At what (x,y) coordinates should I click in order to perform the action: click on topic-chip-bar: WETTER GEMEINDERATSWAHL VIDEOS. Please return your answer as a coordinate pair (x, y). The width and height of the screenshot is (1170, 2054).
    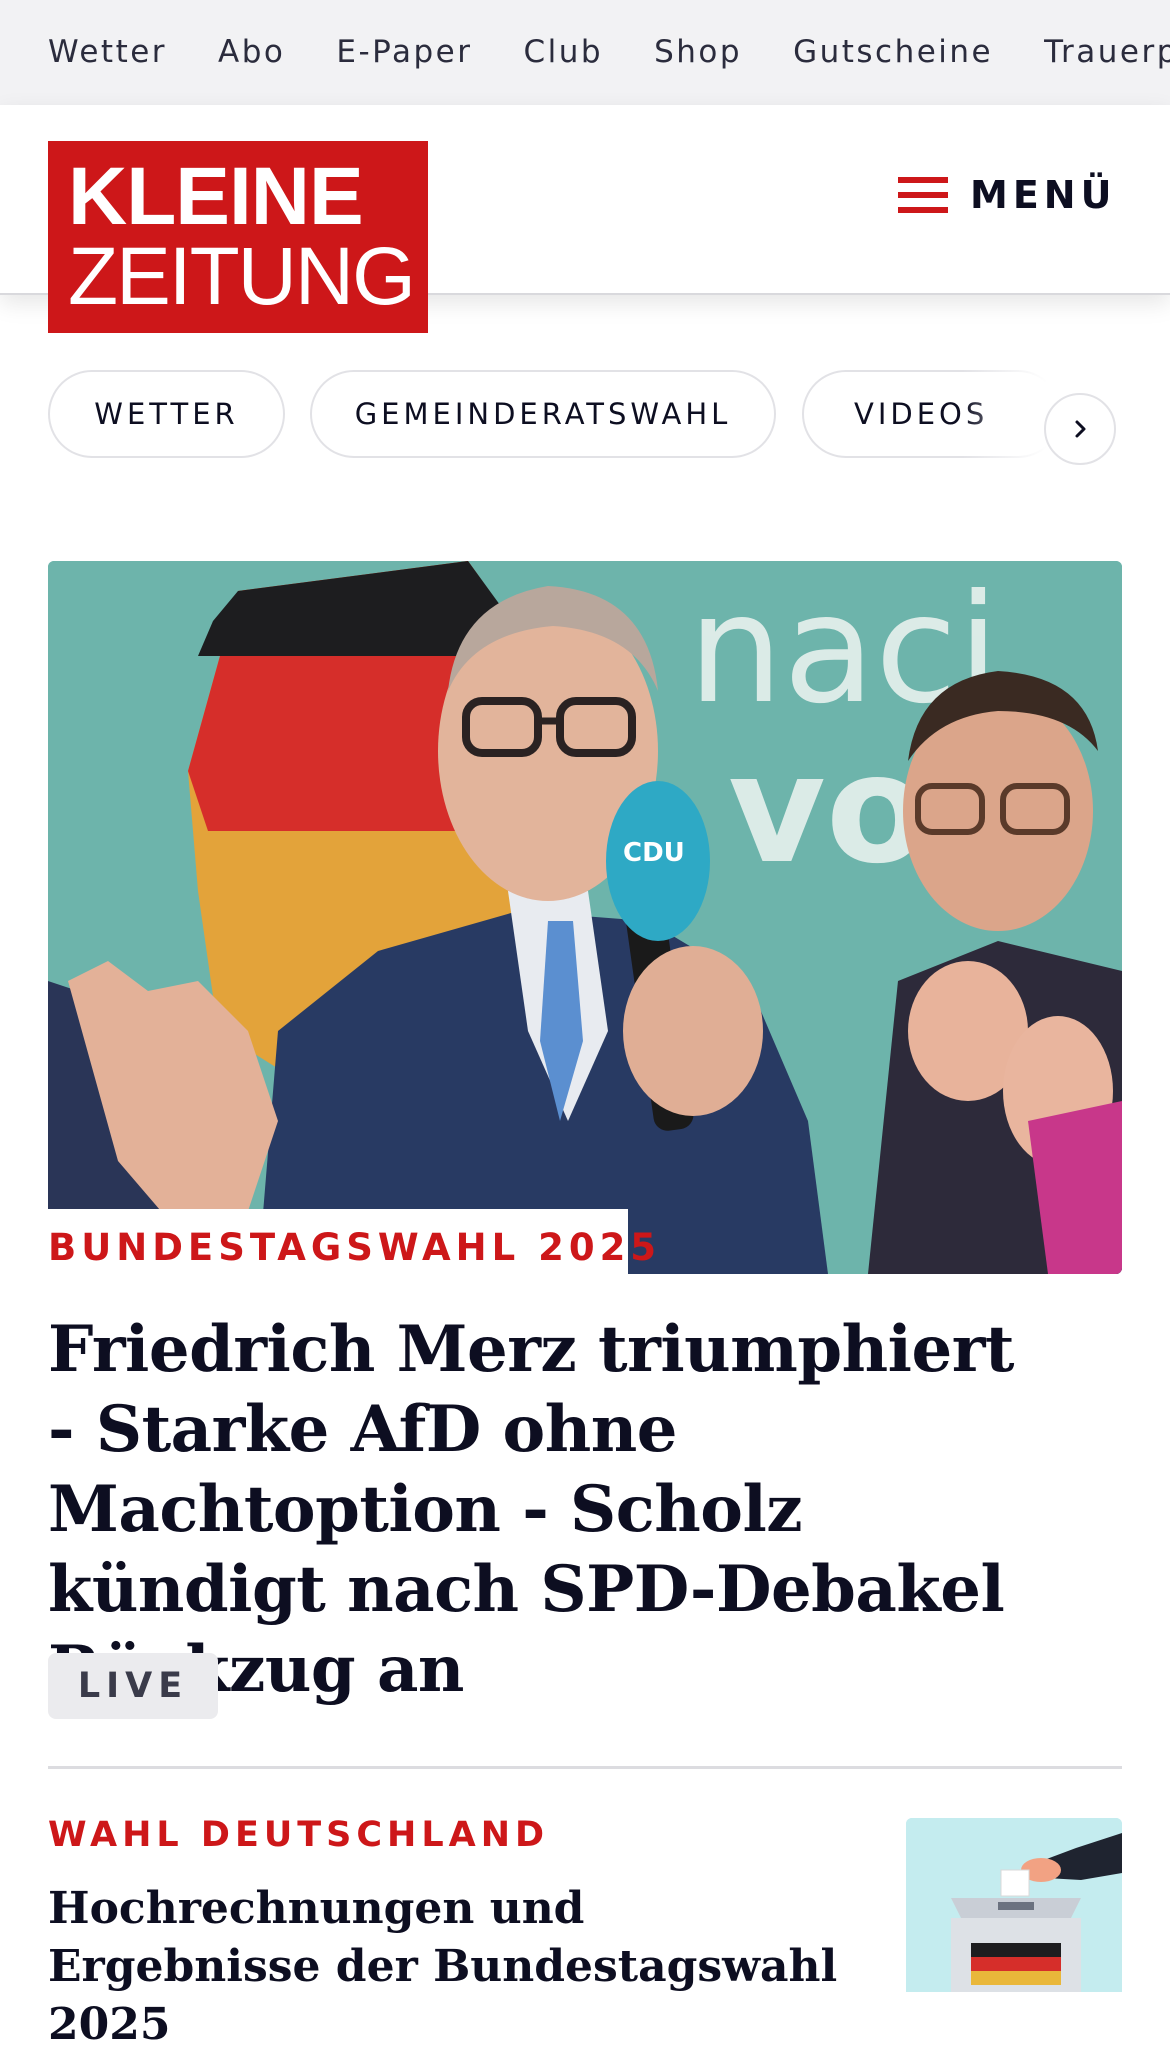
    Looking at the image, I should click on (585, 414).